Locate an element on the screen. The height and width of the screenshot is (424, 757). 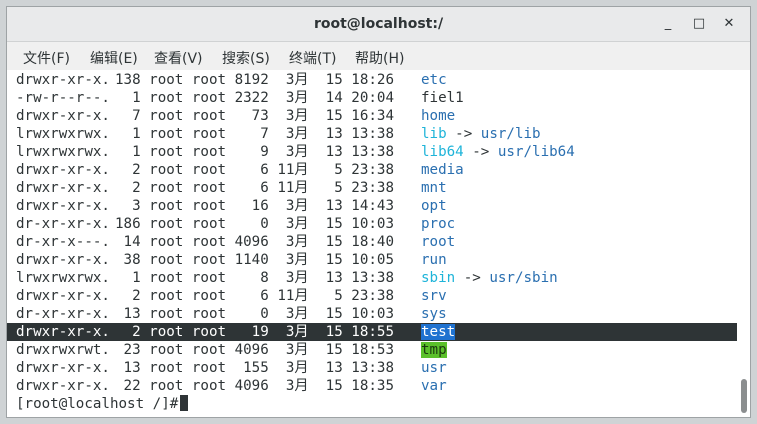
file-meta: 138 root root 8192 3月 15 18:26 is located at coordinates (254, 80).